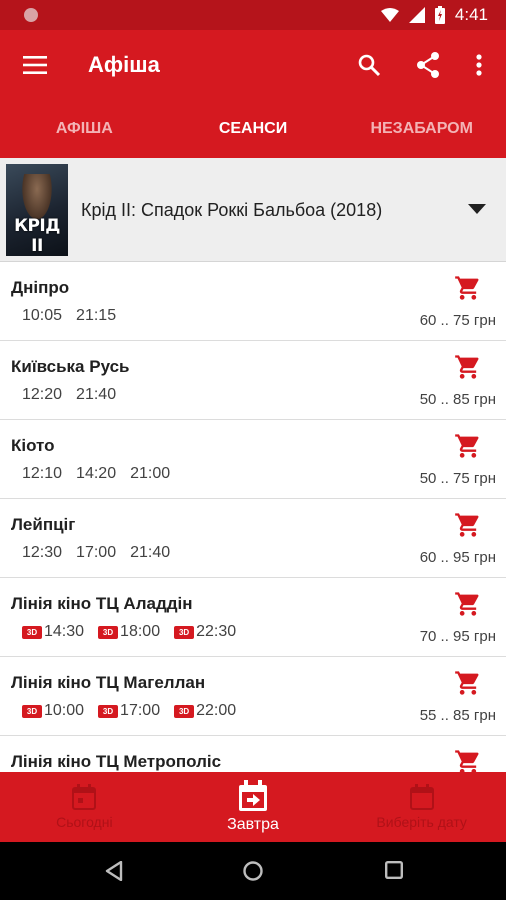  Describe the element at coordinates (43, 524) in the screenshot. I see `cinema-name: Лейпціг` at that location.